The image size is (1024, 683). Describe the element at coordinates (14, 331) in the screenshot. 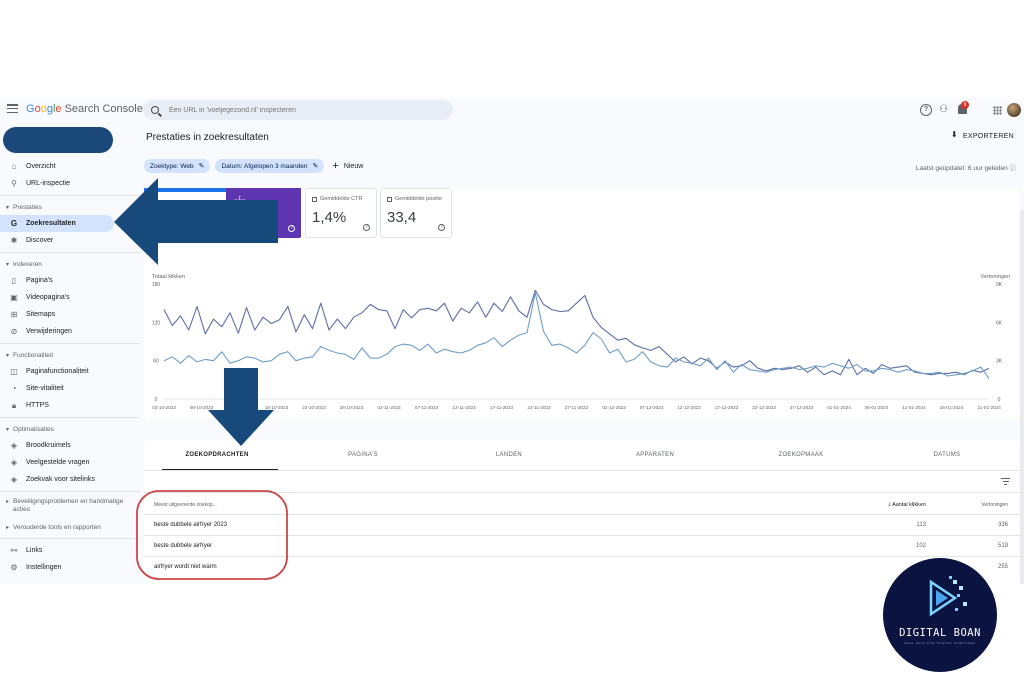

I see `remove-icon: ⊘` at that location.